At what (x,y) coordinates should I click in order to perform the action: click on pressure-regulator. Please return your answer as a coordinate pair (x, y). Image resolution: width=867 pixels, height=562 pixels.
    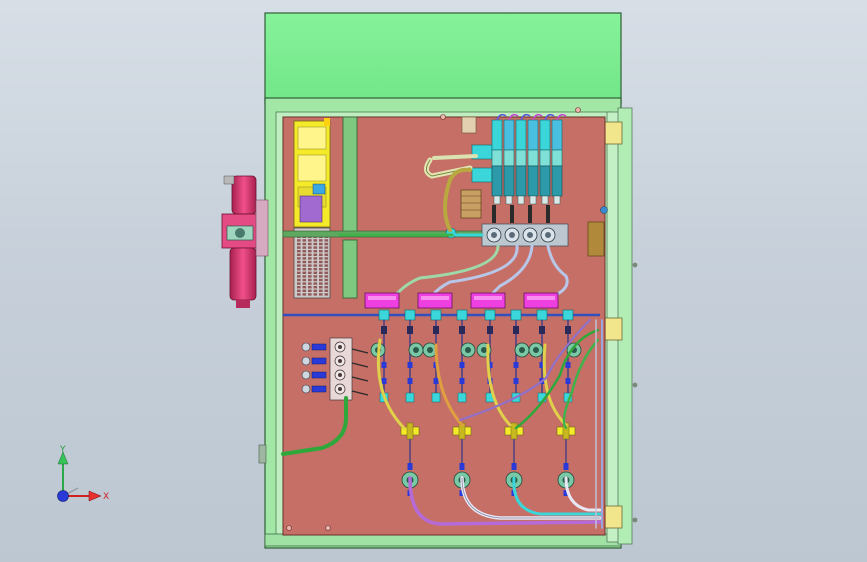
    Looking at the image, I should click on (471, 204).